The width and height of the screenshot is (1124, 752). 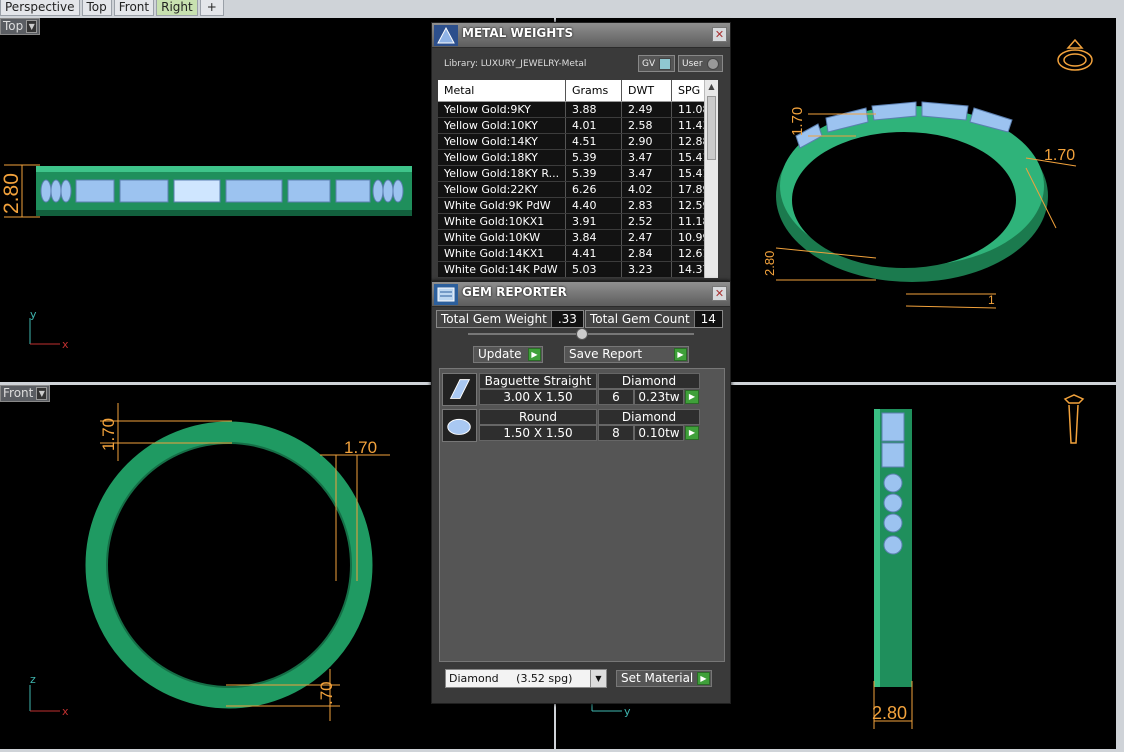 I want to click on table-row: Yellow Gold:10KY 4.01 2.58 11.43, so click(x=578, y=126).